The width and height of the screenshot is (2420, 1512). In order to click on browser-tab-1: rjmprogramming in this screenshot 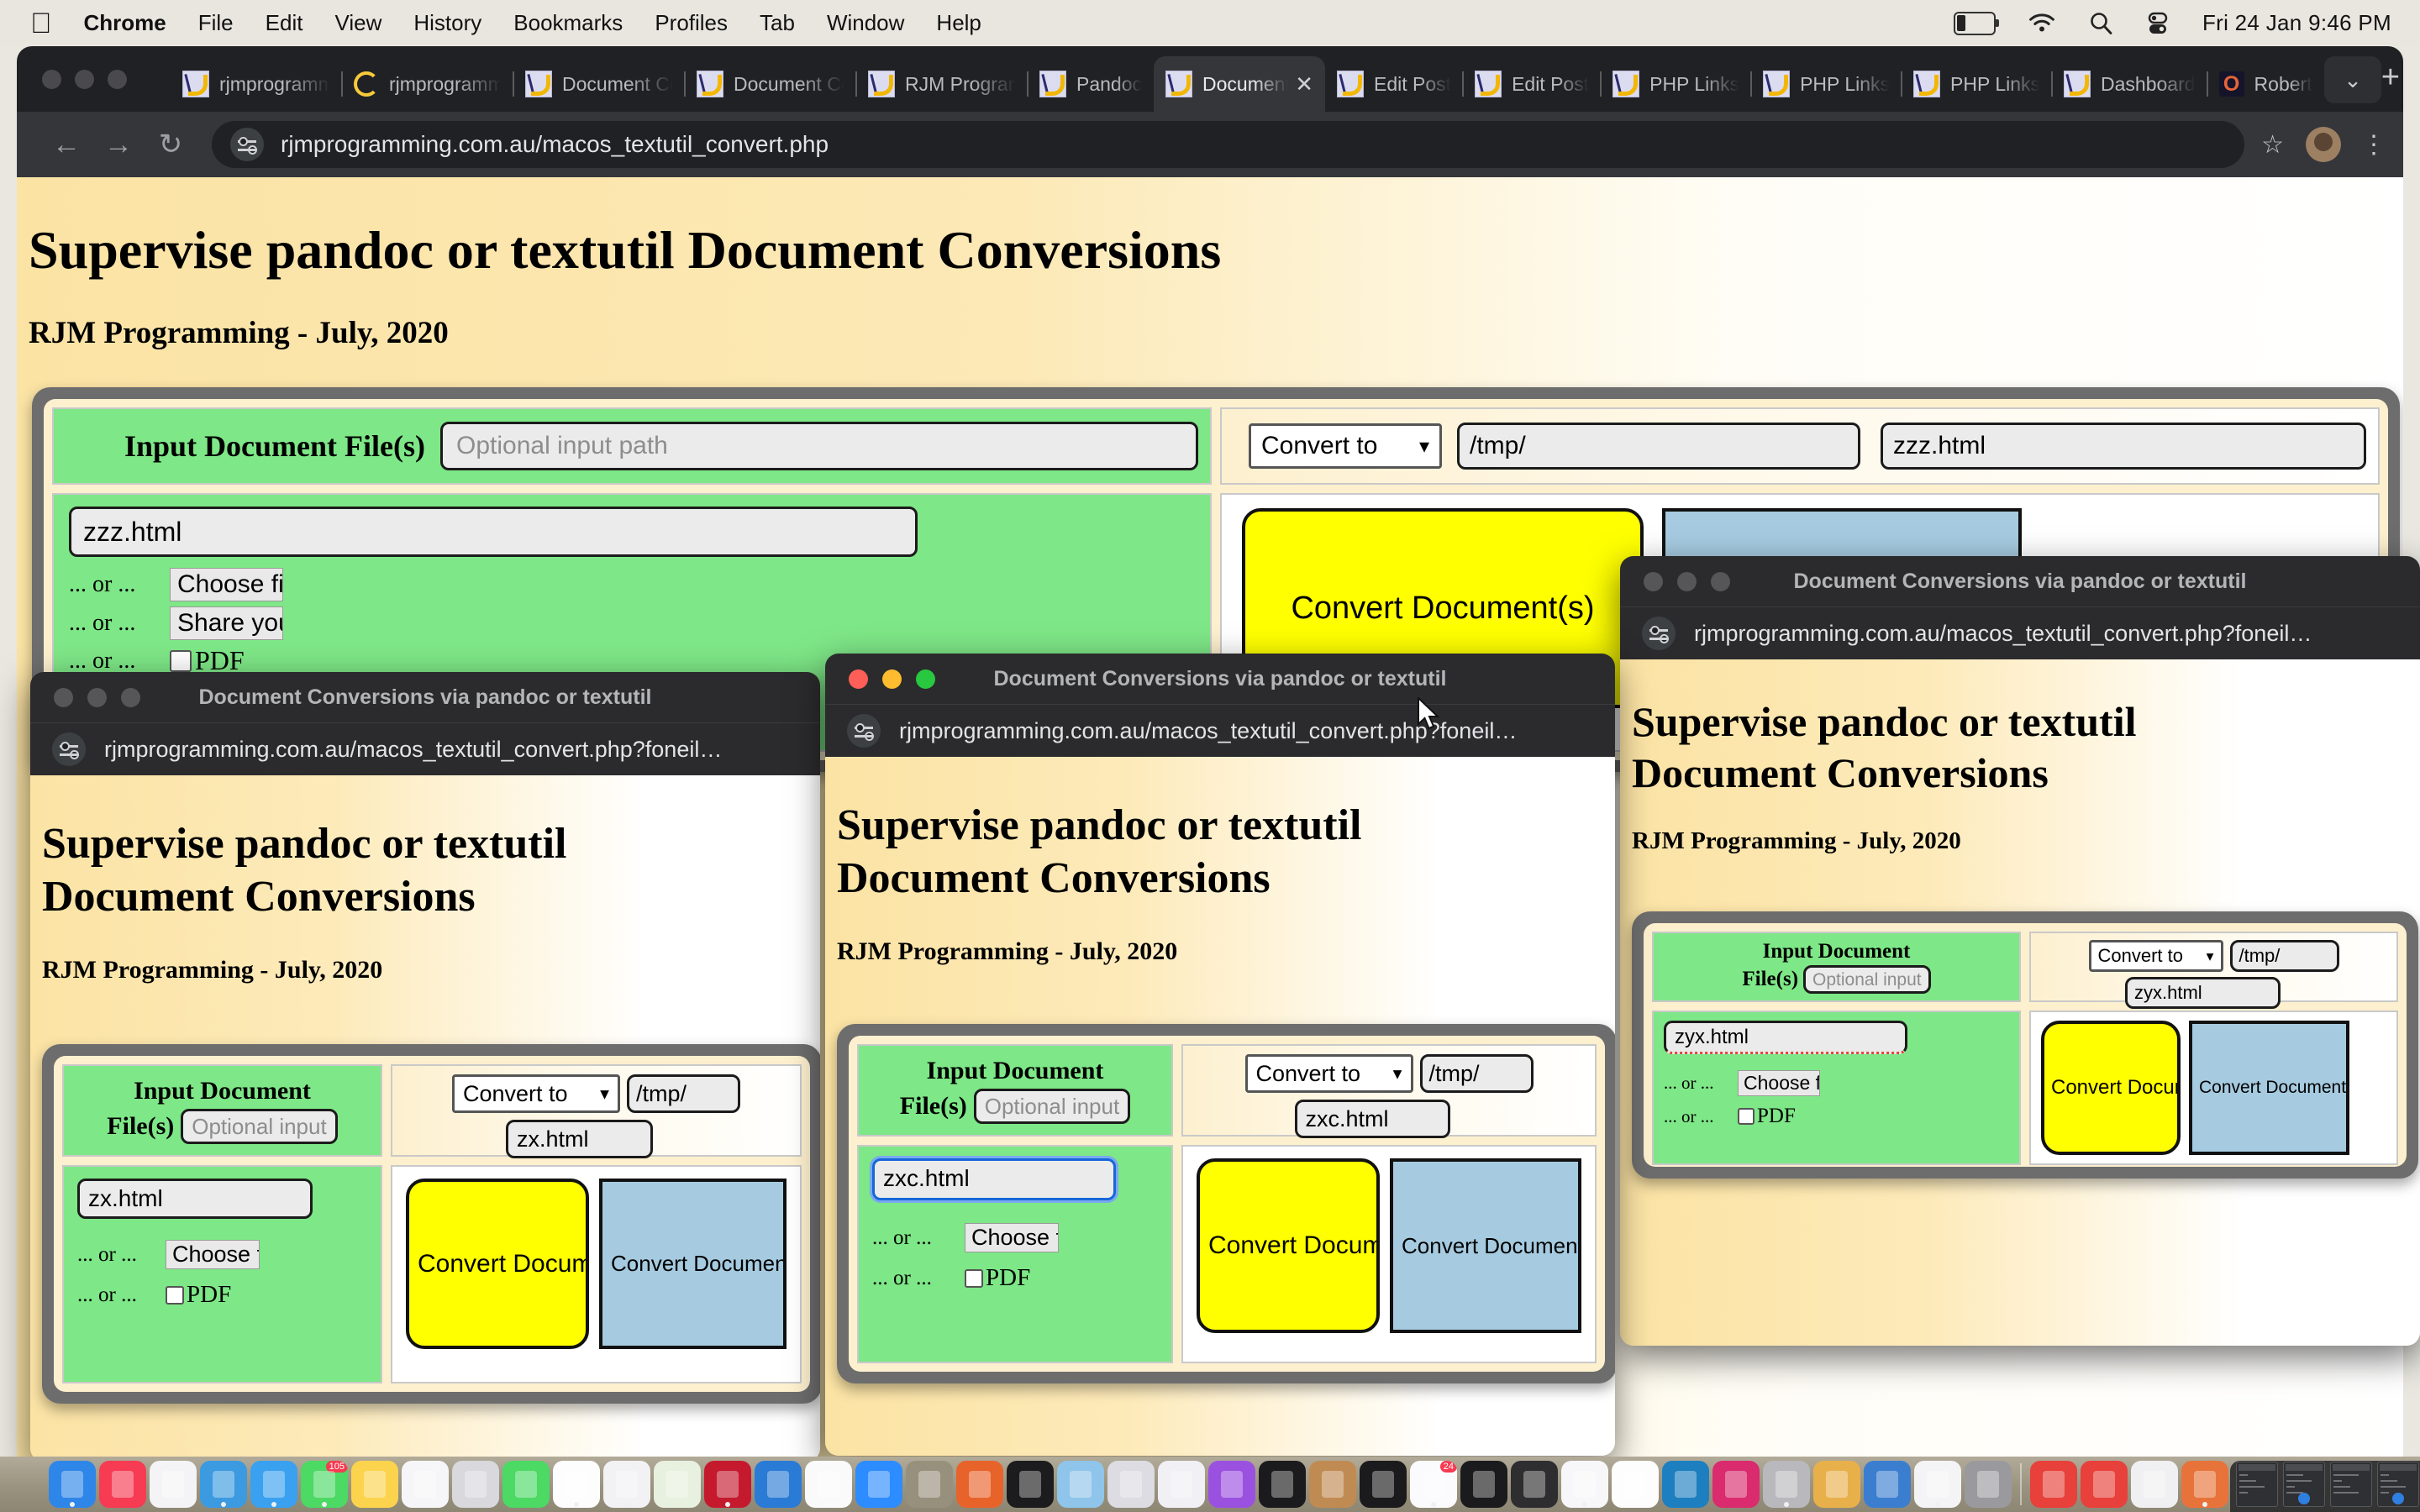, I will do `click(427, 84)`.